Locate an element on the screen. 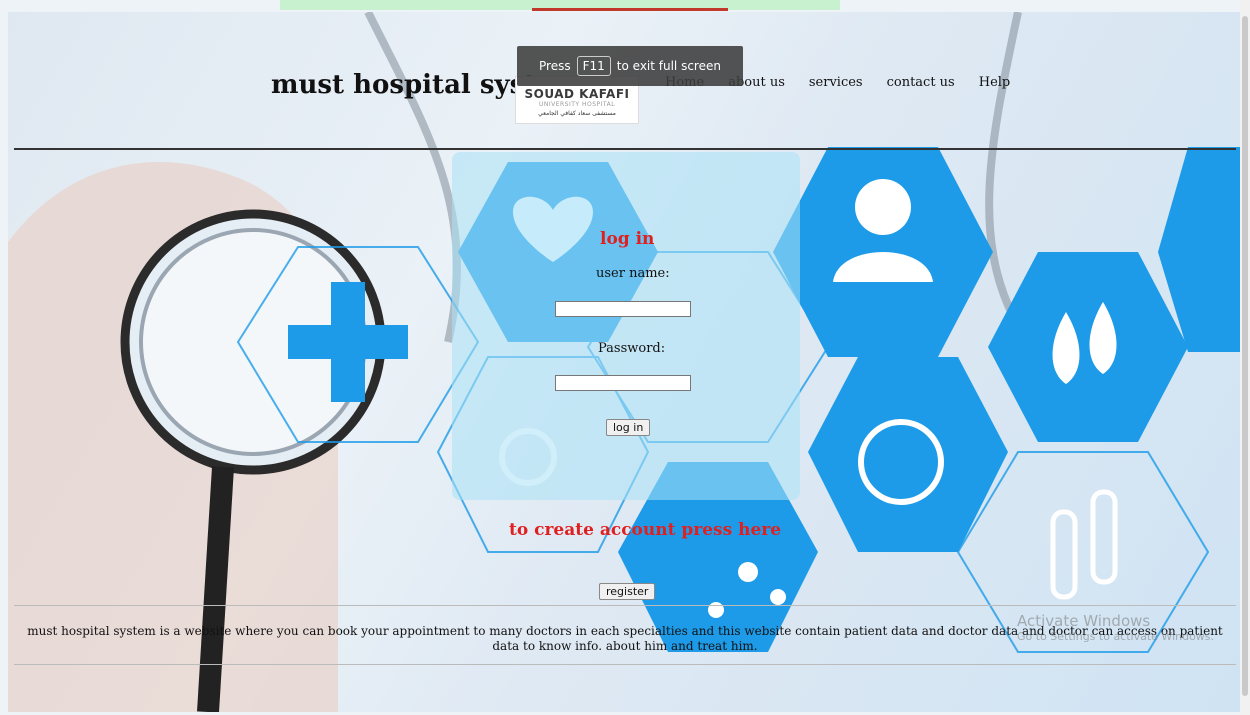 The image size is (1250, 715). f11-key-badge: F11 is located at coordinates (593, 66).